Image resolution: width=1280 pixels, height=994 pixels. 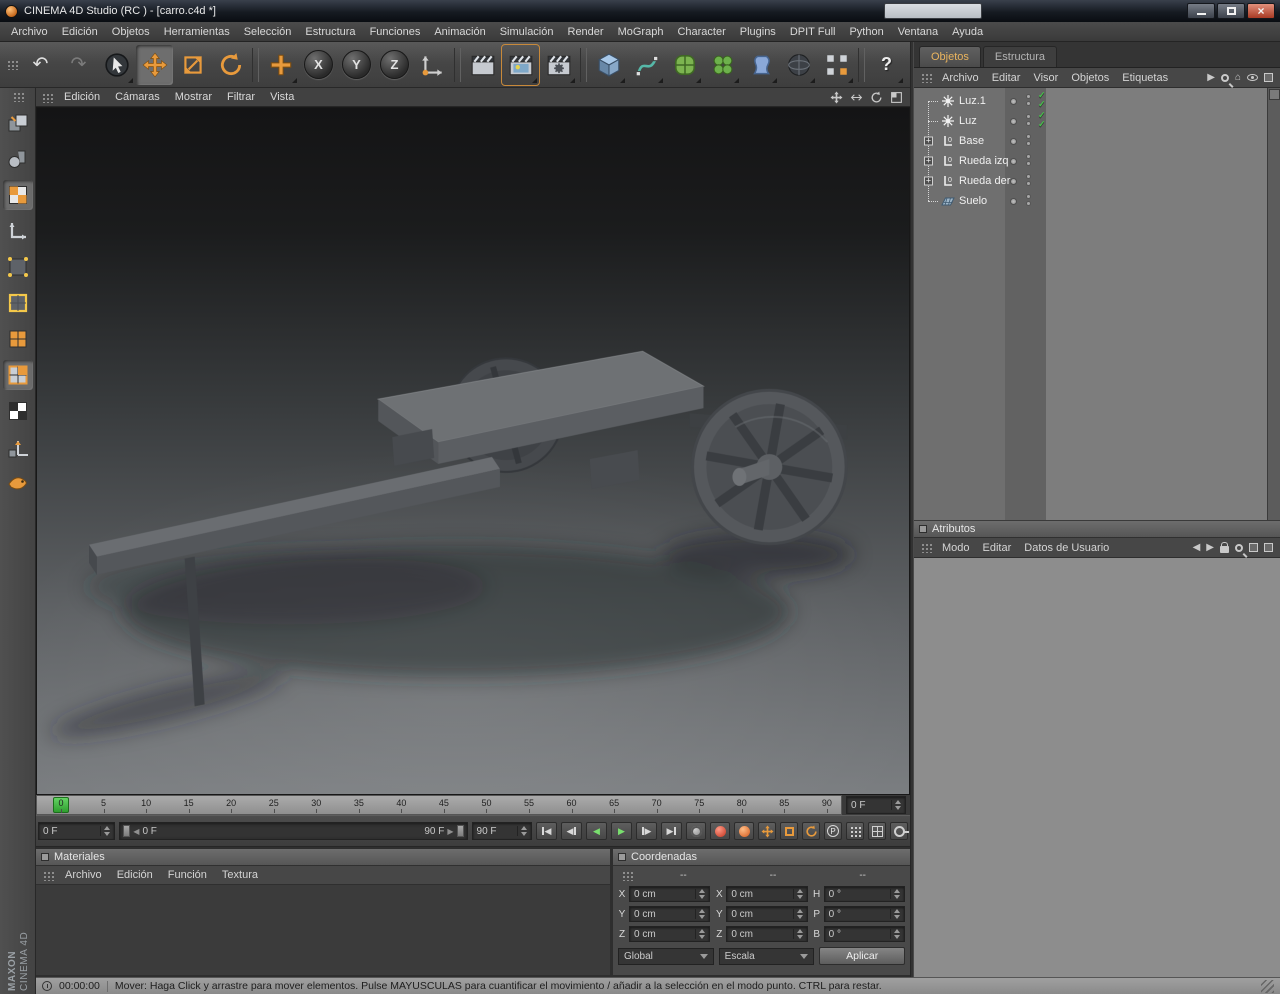 What do you see at coordinates (886, 65) in the screenshot?
I see `help-button: ?` at bounding box center [886, 65].